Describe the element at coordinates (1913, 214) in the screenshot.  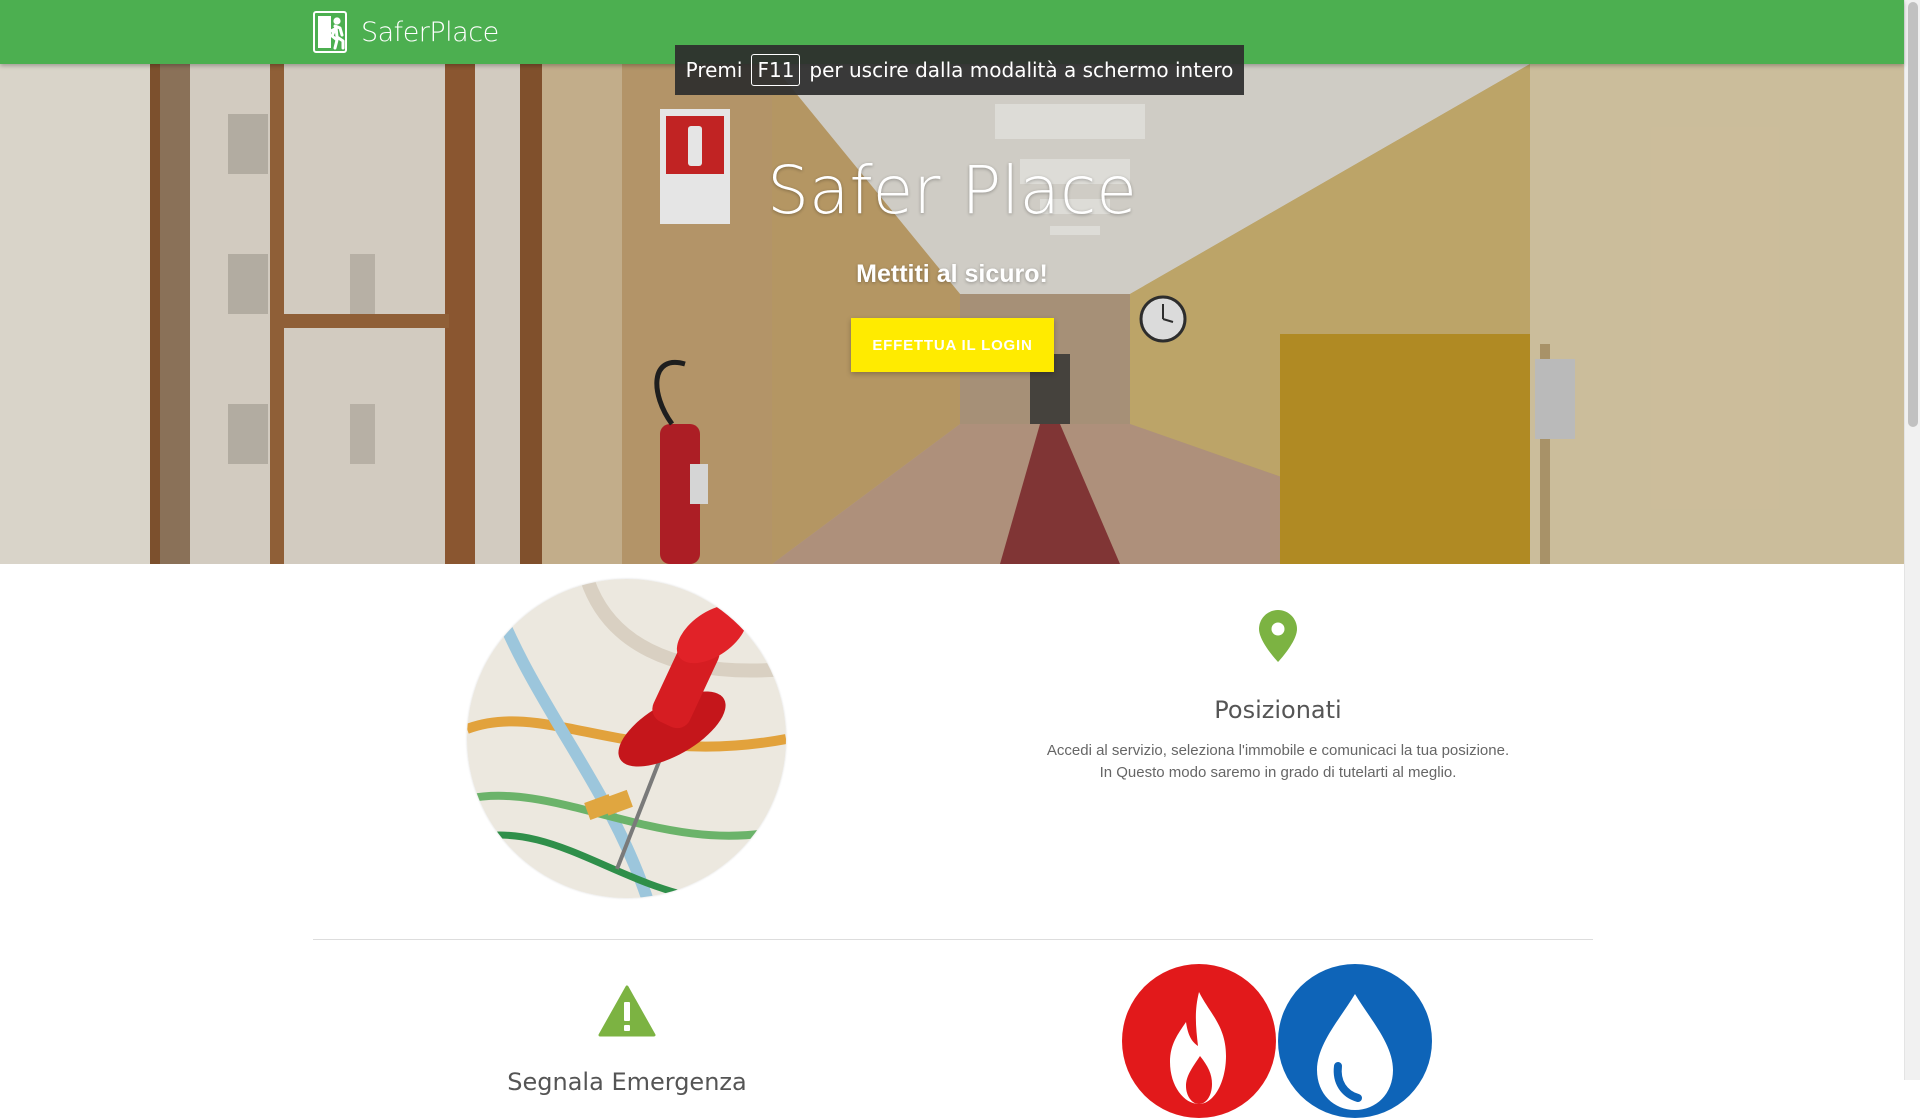
I see `scrollbar-thumb` at that location.